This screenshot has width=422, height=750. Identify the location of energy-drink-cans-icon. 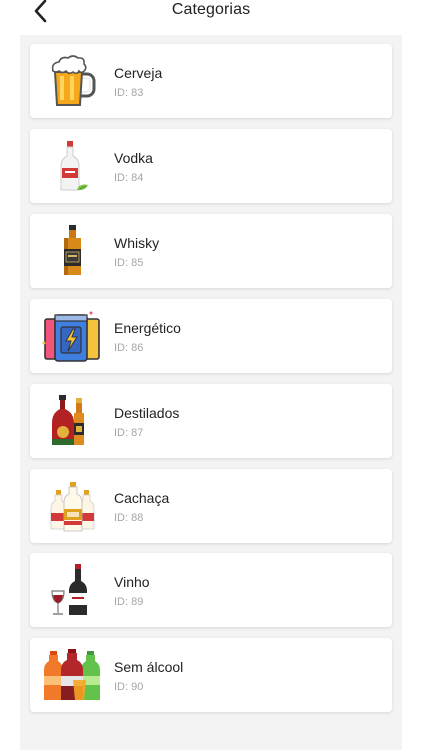
(71, 336).